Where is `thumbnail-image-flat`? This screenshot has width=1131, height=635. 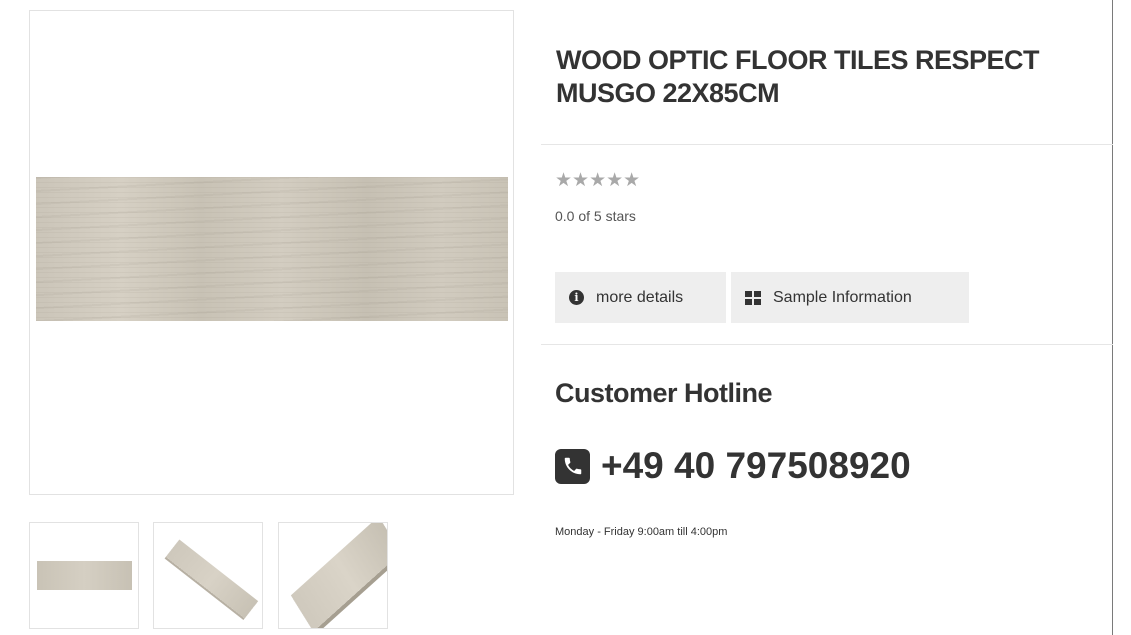
thumbnail-image-flat is located at coordinates (84, 575).